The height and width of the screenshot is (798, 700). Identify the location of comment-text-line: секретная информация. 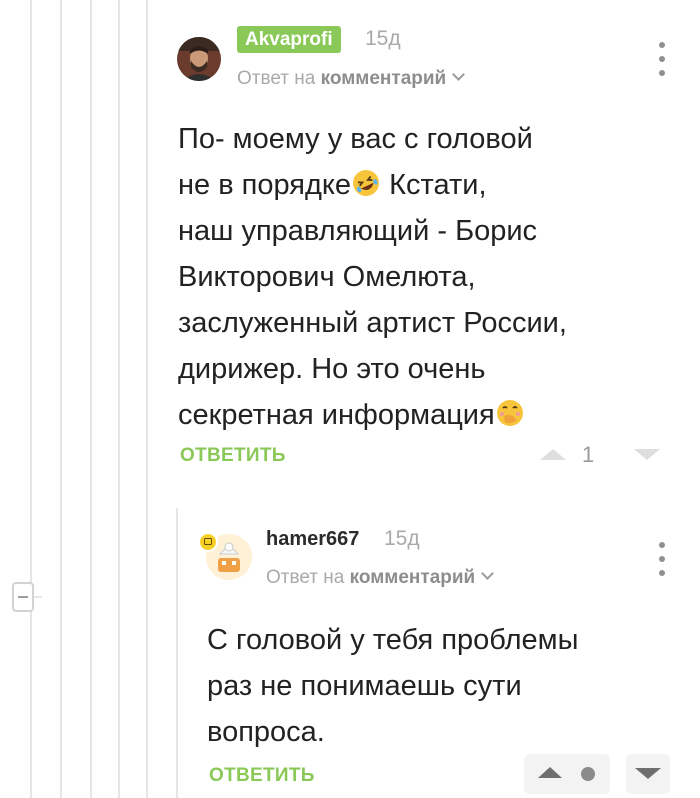
(413, 415).